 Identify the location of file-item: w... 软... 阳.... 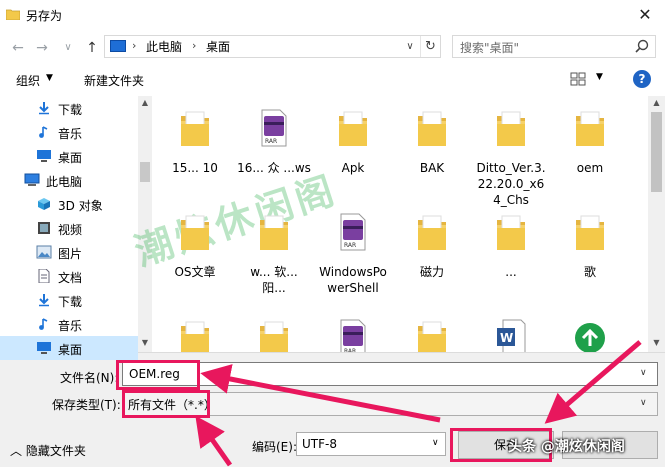
(274, 257).